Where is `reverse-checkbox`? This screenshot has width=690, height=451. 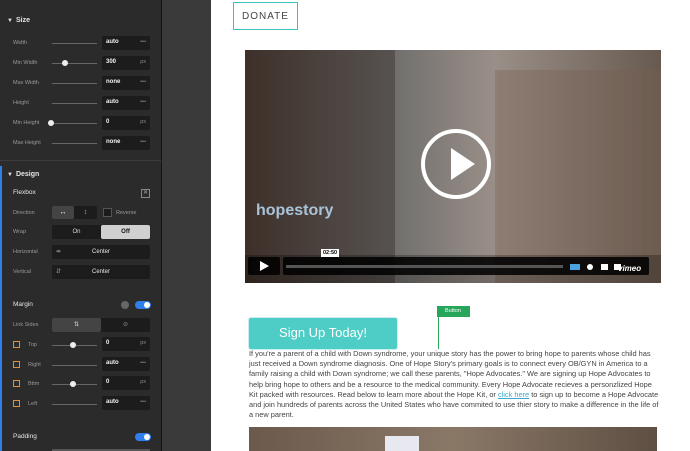
reverse-checkbox is located at coordinates (107, 212).